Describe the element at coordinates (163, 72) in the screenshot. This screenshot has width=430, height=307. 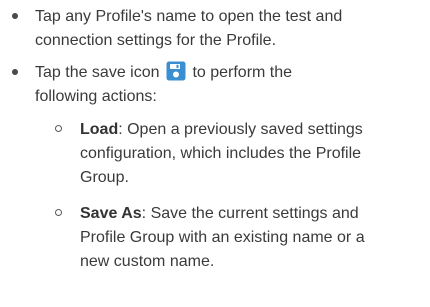
I see `list-item-text-line: Tap the save icon to perform the` at that location.